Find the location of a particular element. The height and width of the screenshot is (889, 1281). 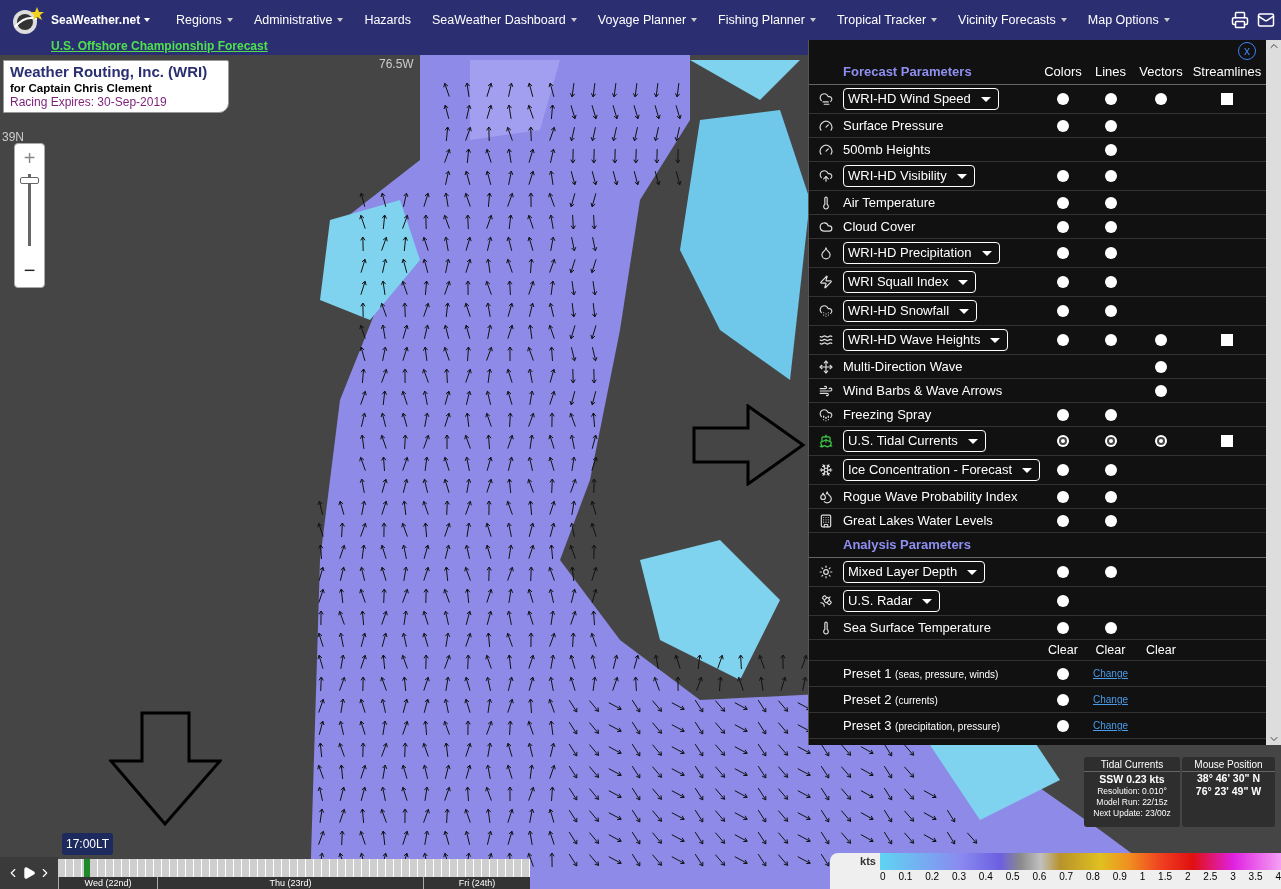

scale-tick-label: 0.1 is located at coordinates (905, 877).